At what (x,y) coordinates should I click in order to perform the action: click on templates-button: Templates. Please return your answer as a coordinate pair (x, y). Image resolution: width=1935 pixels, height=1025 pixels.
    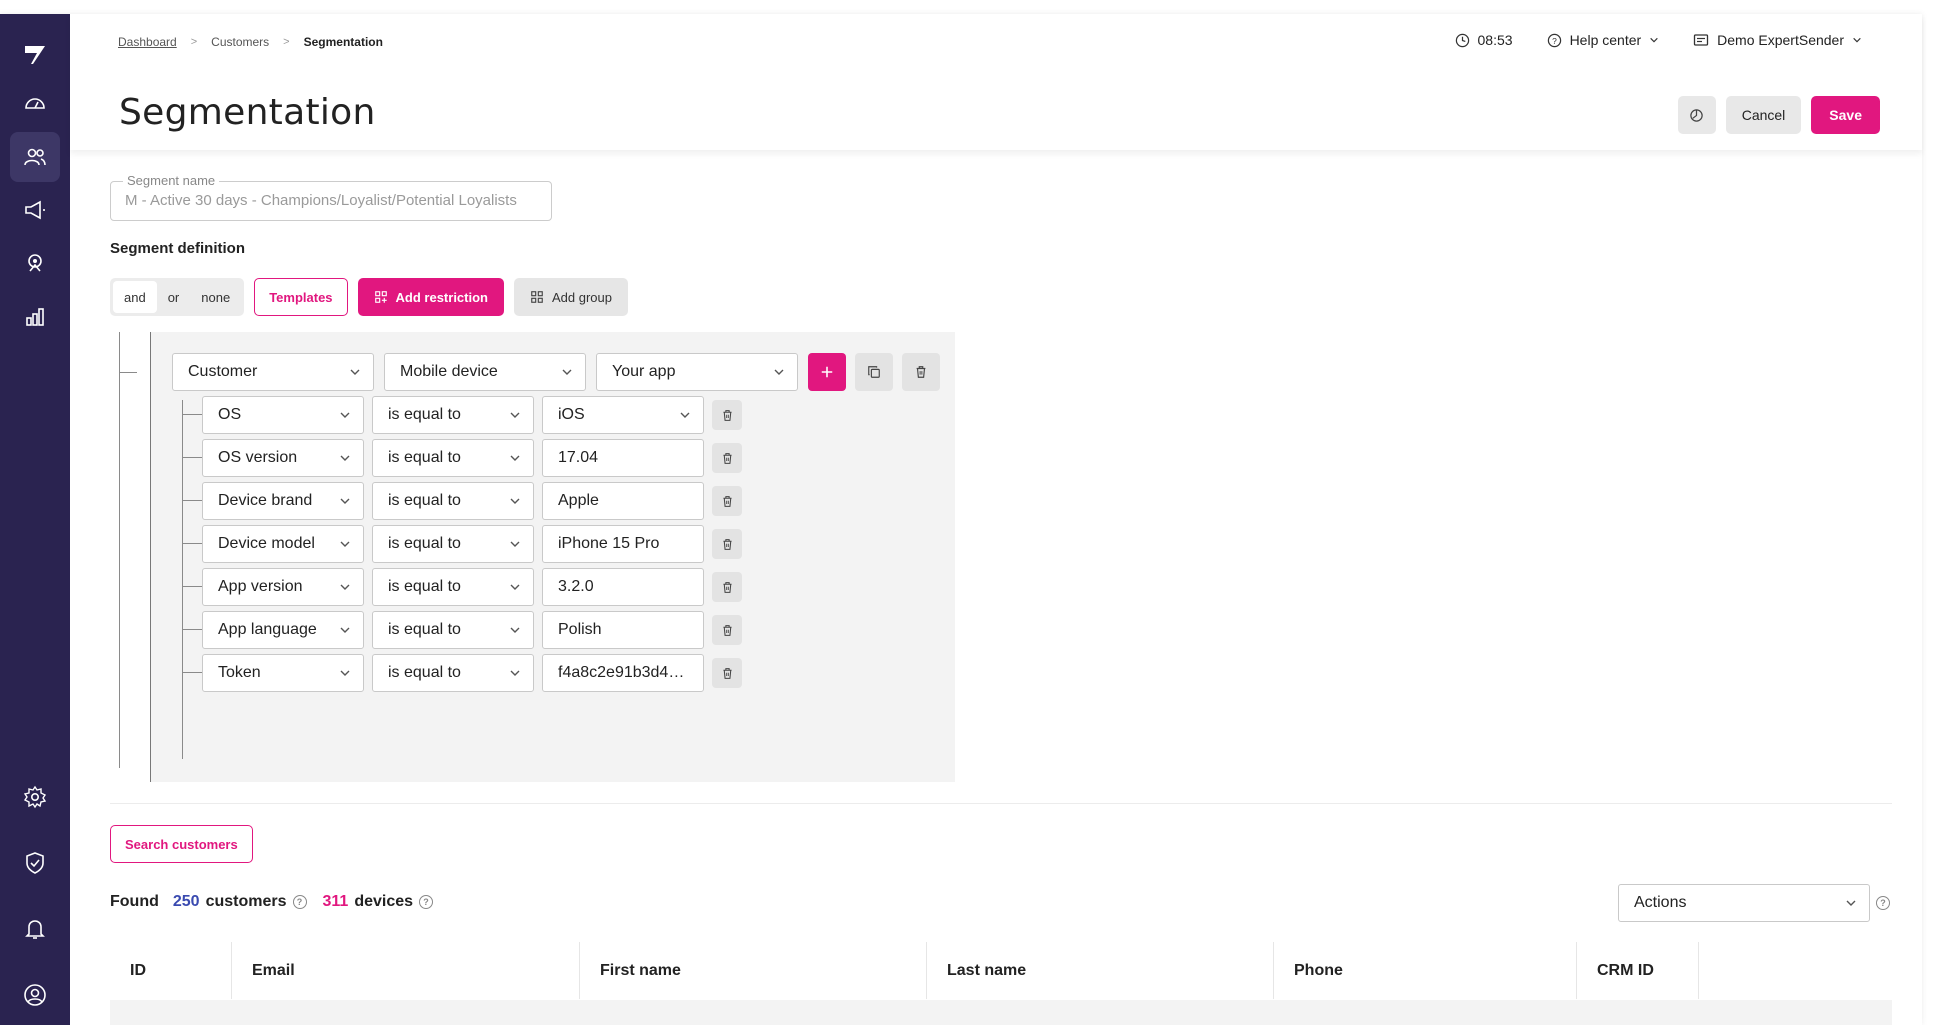
    Looking at the image, I should click on (301, 297).